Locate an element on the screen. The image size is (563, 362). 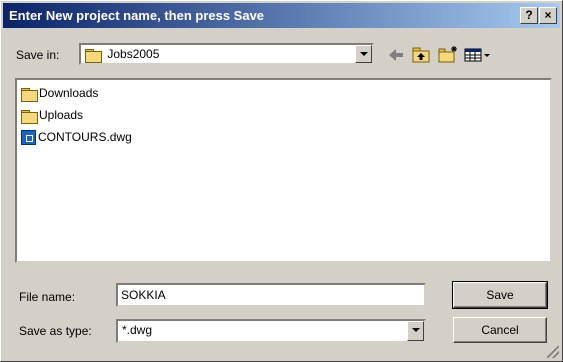
file-name-label: File name: is located at coordinates (47, 297).